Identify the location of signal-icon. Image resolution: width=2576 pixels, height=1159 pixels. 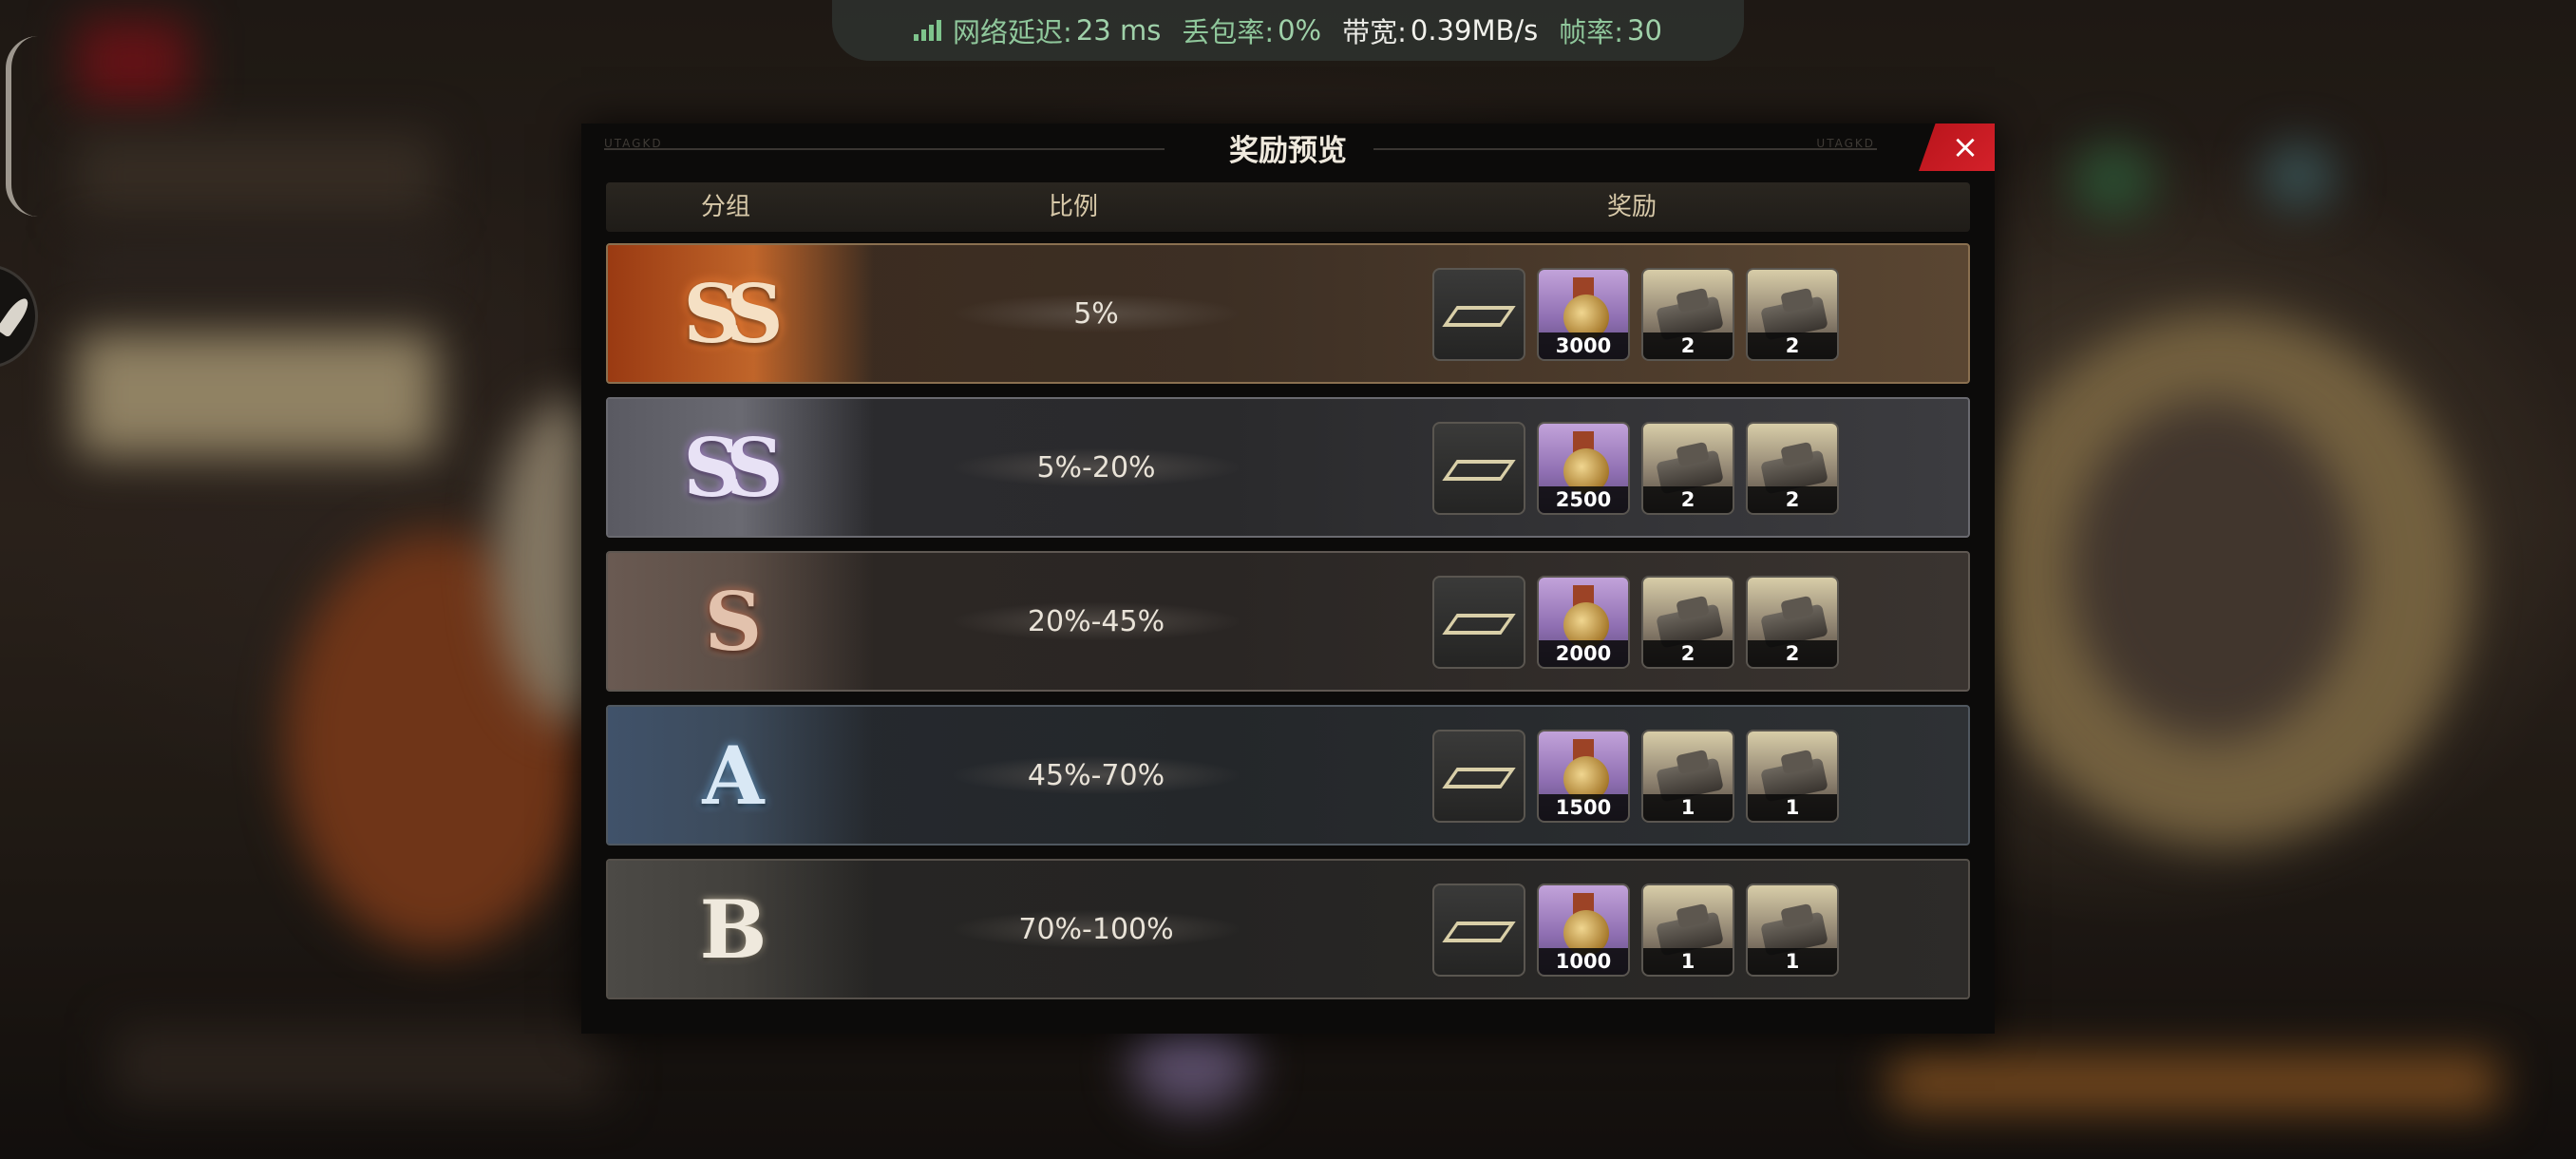
(928, 30).